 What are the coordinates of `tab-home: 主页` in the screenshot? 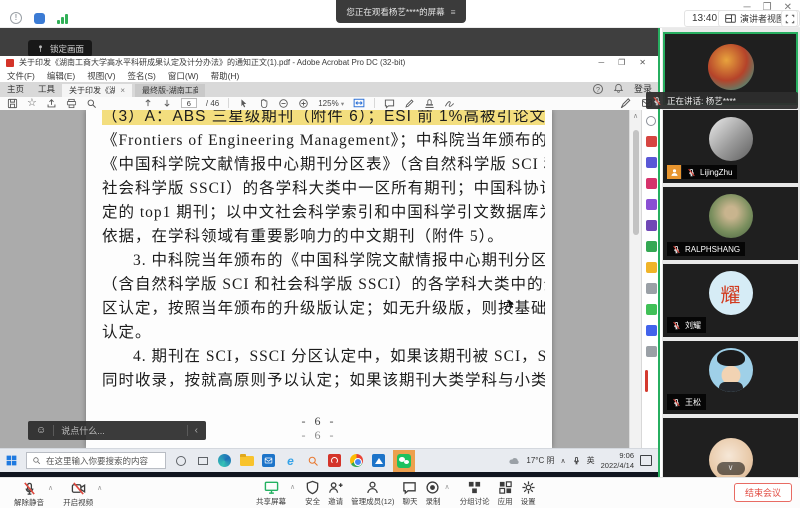 It's located at (15, 89).